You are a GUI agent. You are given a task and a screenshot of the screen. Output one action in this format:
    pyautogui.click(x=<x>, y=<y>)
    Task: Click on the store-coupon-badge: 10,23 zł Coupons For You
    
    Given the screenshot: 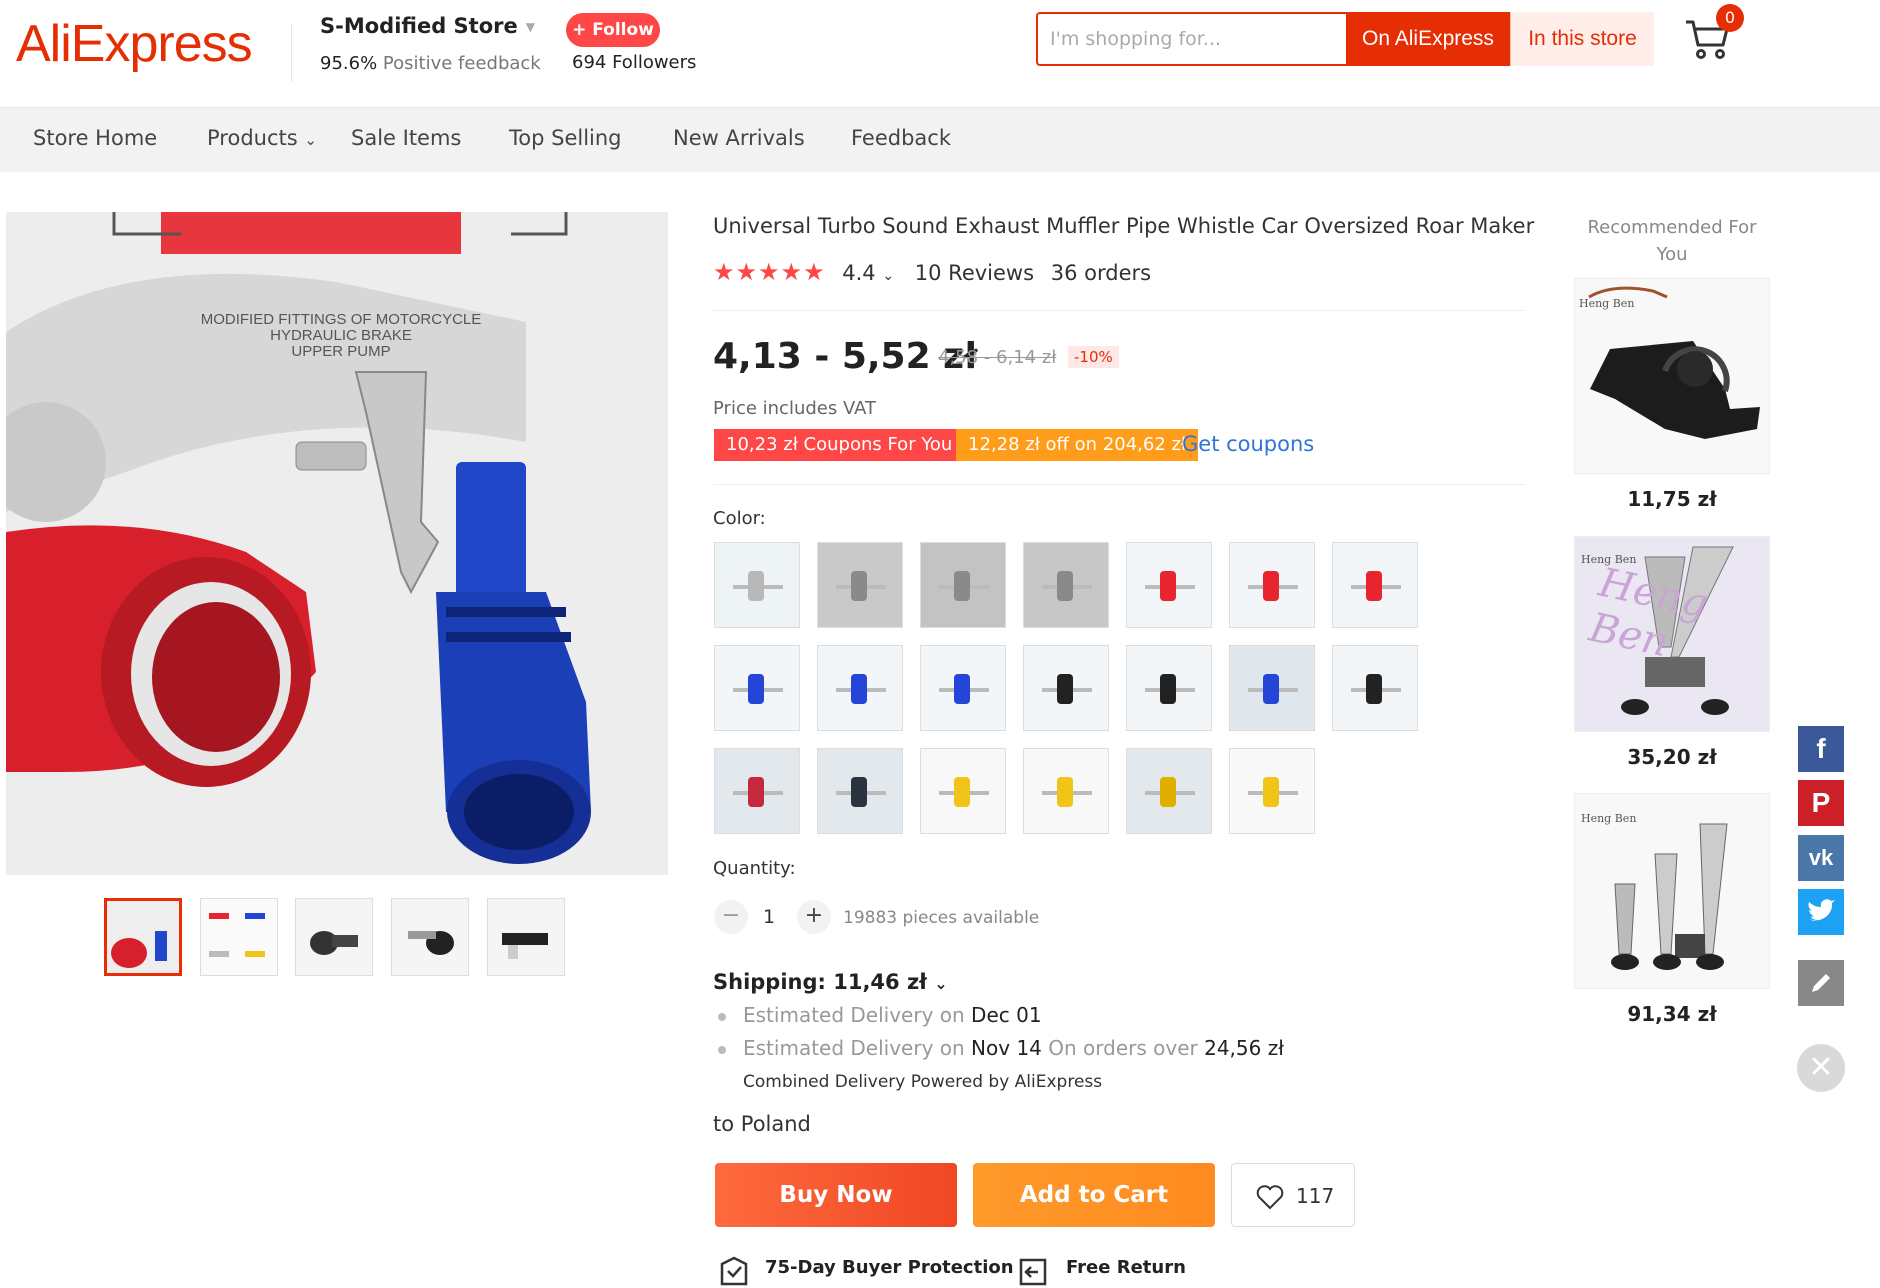 What is the action you would take?
    pyautogui.click(x=839, y=445)
    